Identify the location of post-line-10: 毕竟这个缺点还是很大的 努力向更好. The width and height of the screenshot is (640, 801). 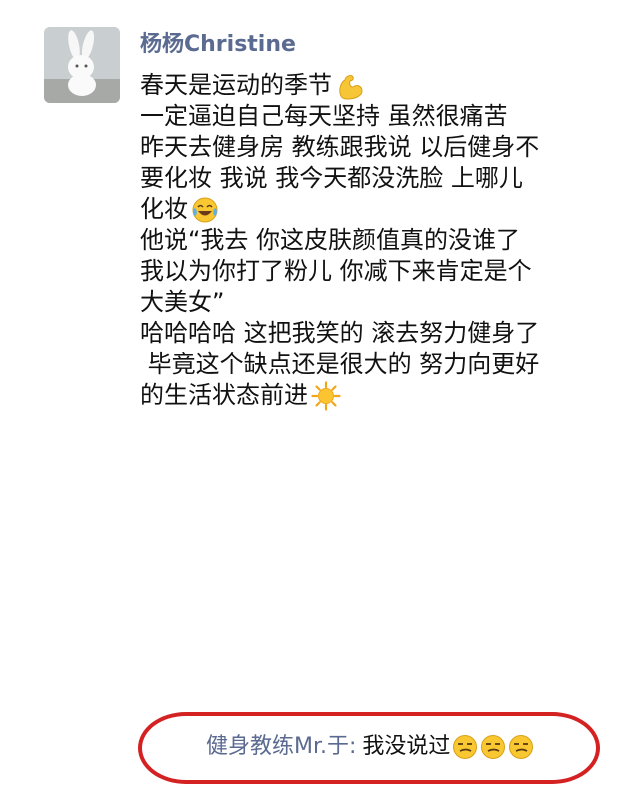
(375, 364).